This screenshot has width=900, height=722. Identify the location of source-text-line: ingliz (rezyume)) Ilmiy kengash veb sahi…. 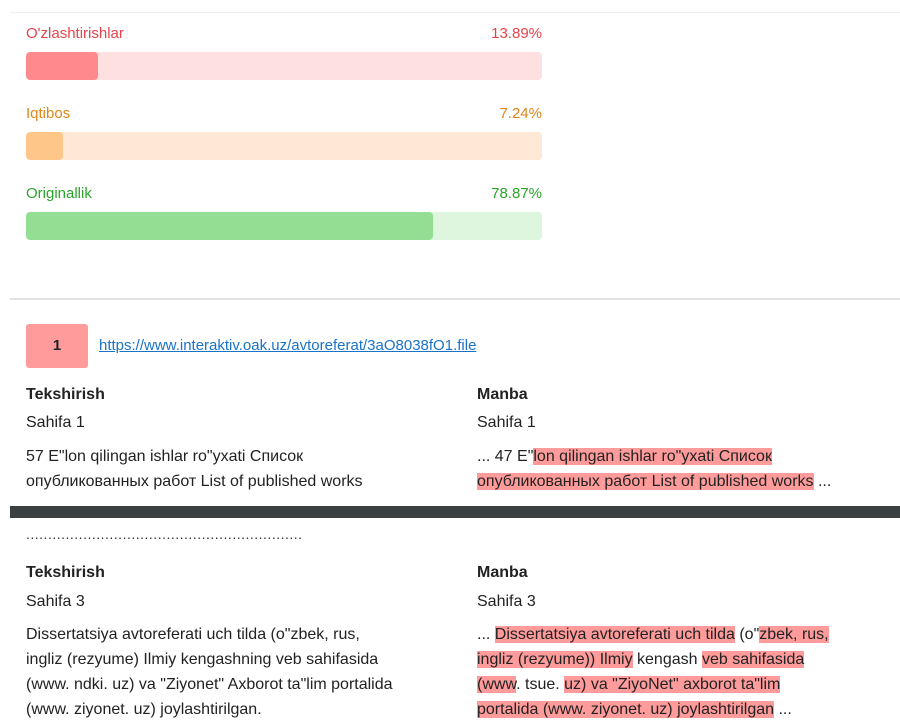
(688, 659).